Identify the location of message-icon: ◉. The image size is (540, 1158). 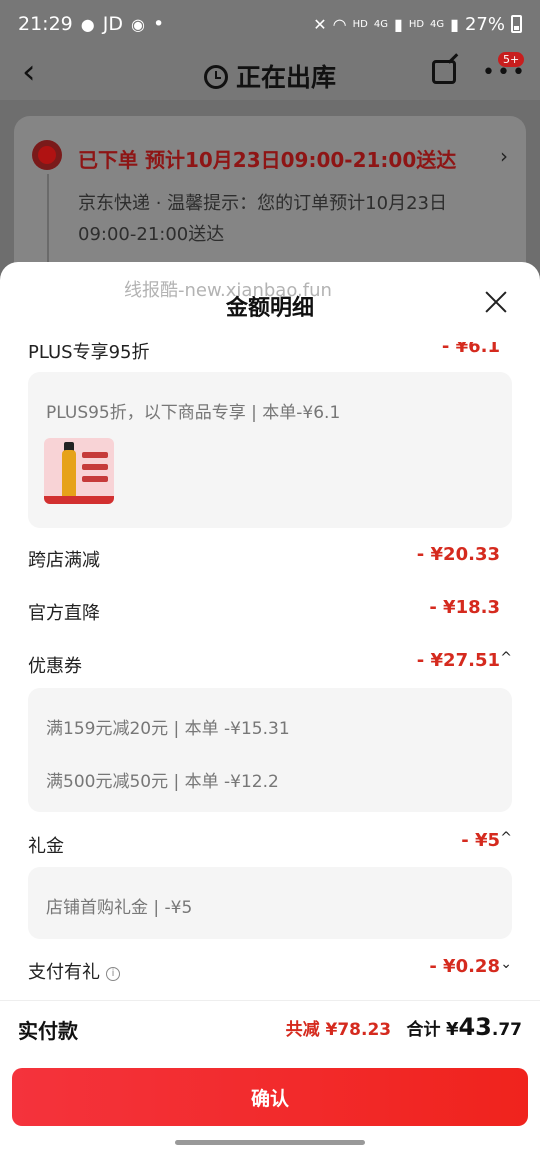
(137, 24).